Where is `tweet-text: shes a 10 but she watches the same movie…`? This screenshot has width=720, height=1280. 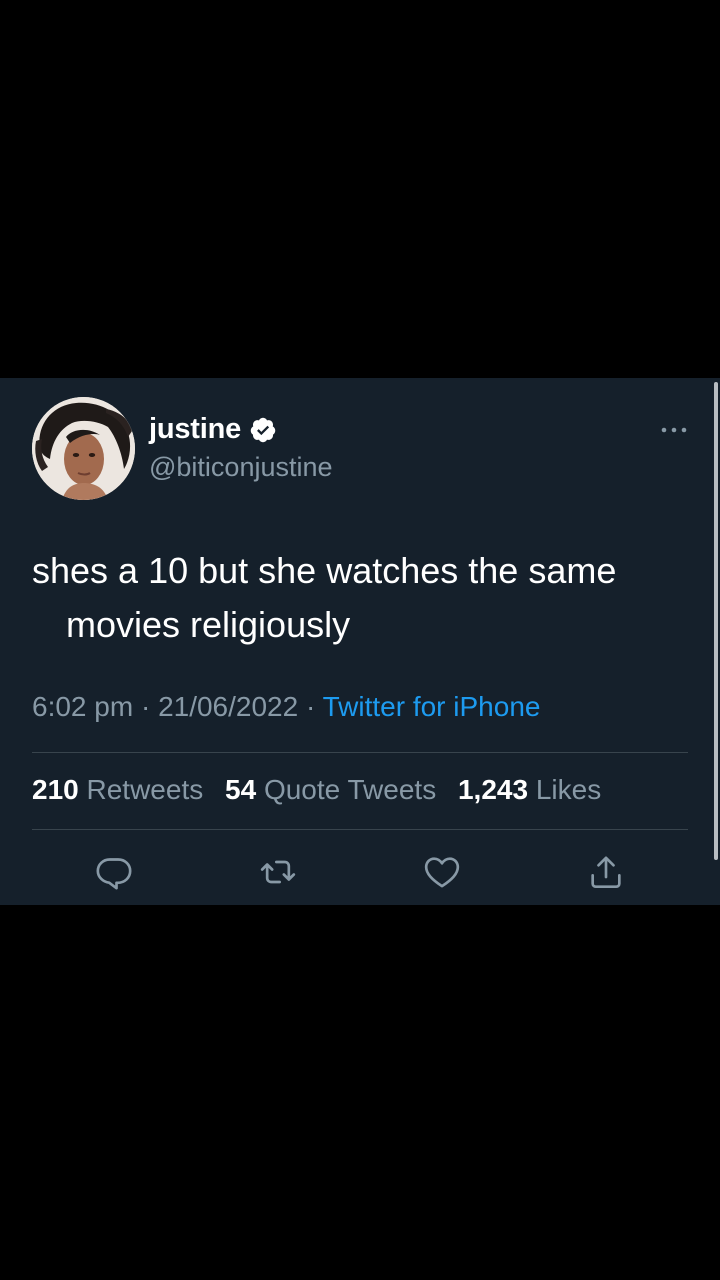
tweet-text: shes a 10 but she watches the same movie… is located at coordinates (367, 598).